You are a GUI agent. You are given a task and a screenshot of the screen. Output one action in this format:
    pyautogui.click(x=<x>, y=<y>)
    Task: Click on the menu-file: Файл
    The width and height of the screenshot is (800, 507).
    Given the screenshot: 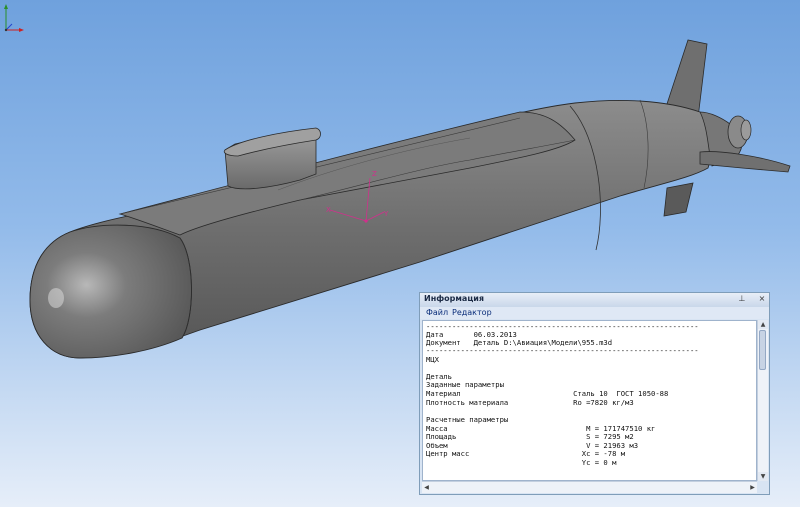 What is the action you would take?
    pyautogui.click(x=437, y=312)
    